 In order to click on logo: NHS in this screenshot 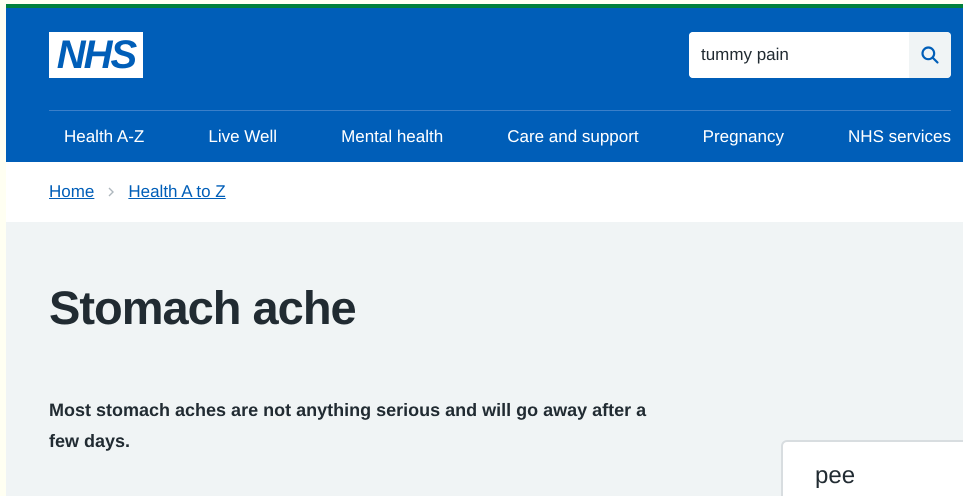, I will do `click(96, 55)`.